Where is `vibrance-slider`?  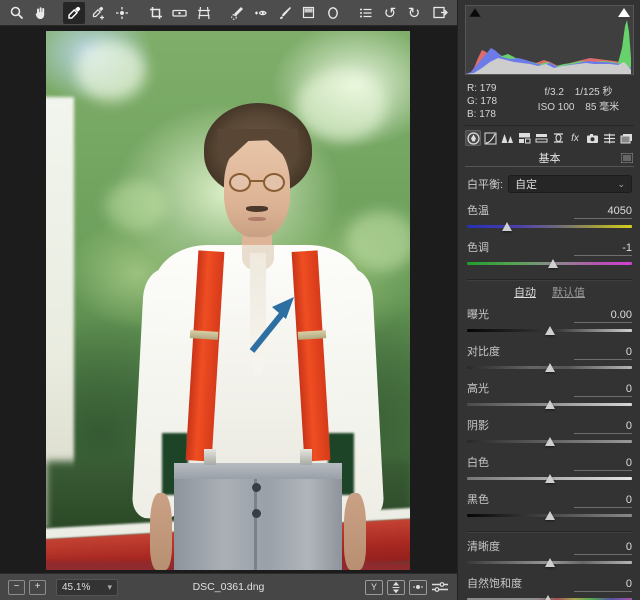 vibrance-slider is located at coordinates (549, 597).